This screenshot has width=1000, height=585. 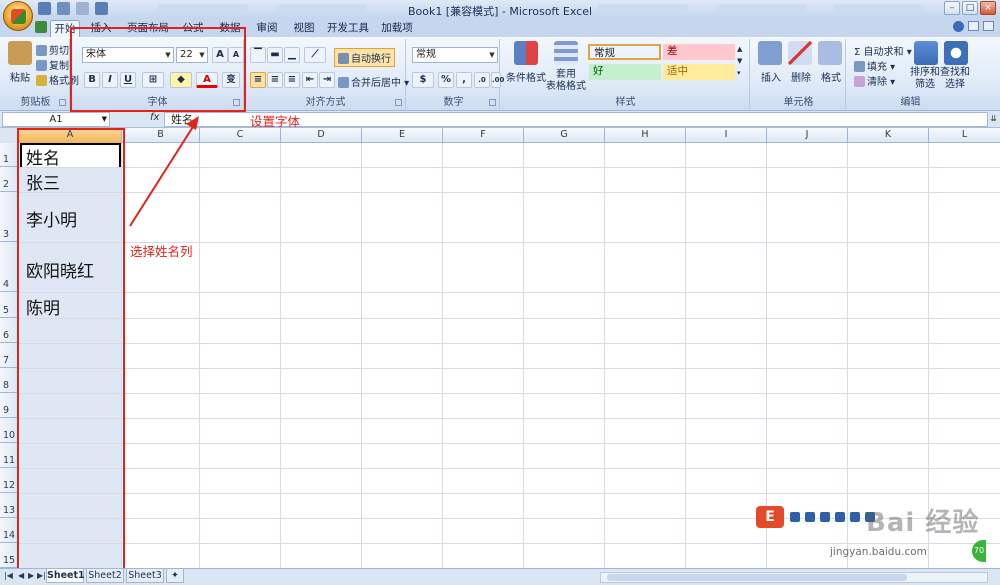 I want to click on select-column-annotation: 选择姓名列, so click(x=161, y=251).